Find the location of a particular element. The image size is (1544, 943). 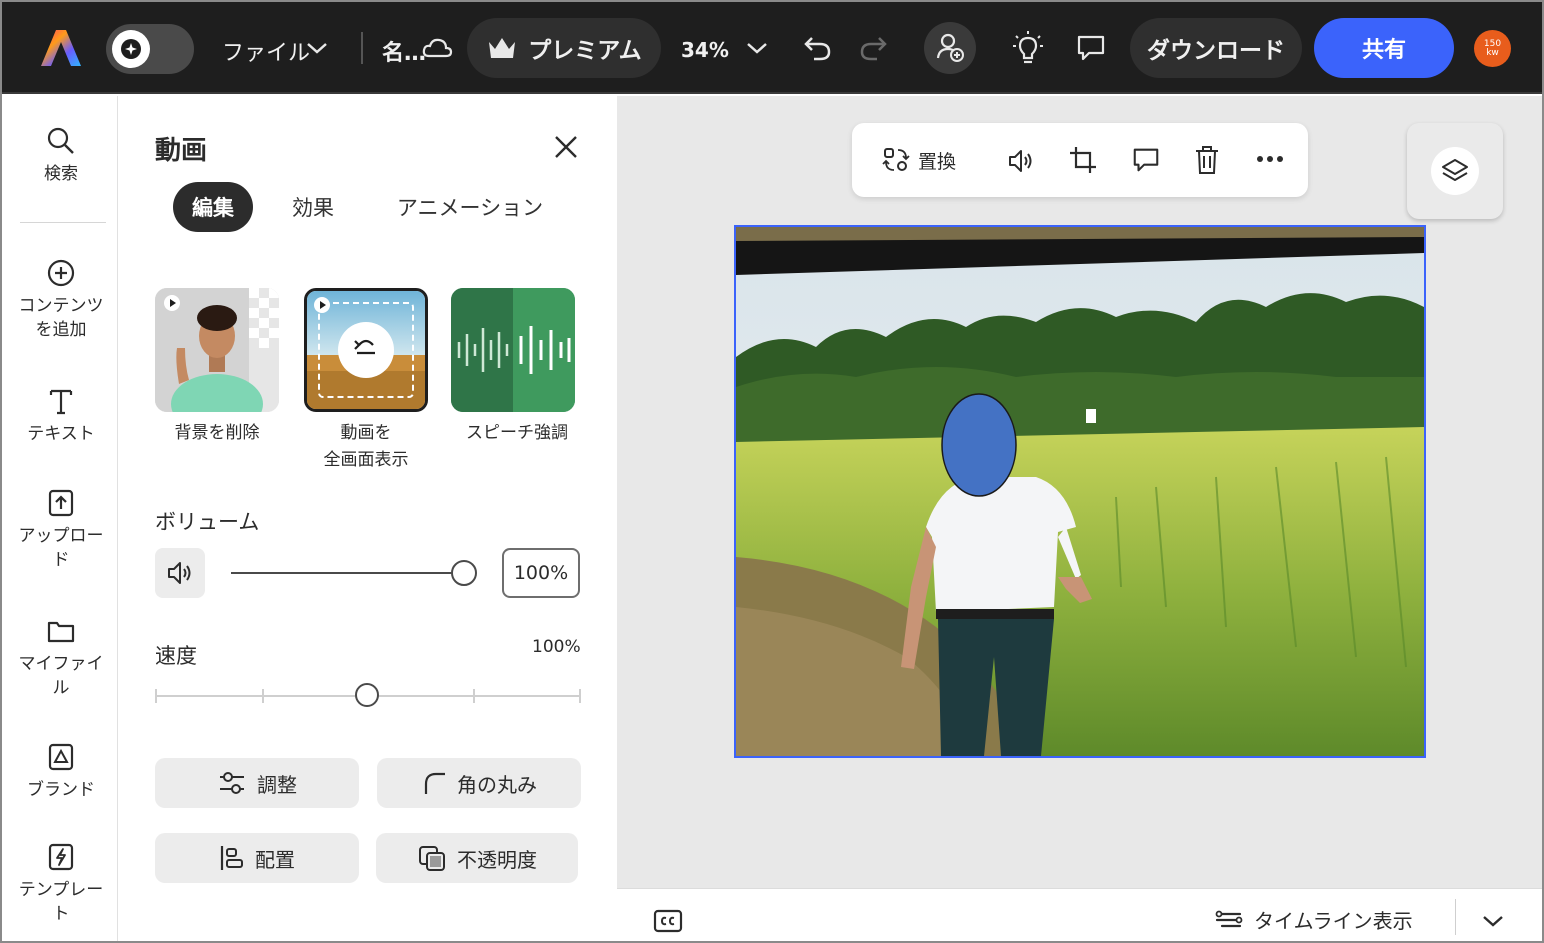

cloud-icon is located at coordinates (437, 48).